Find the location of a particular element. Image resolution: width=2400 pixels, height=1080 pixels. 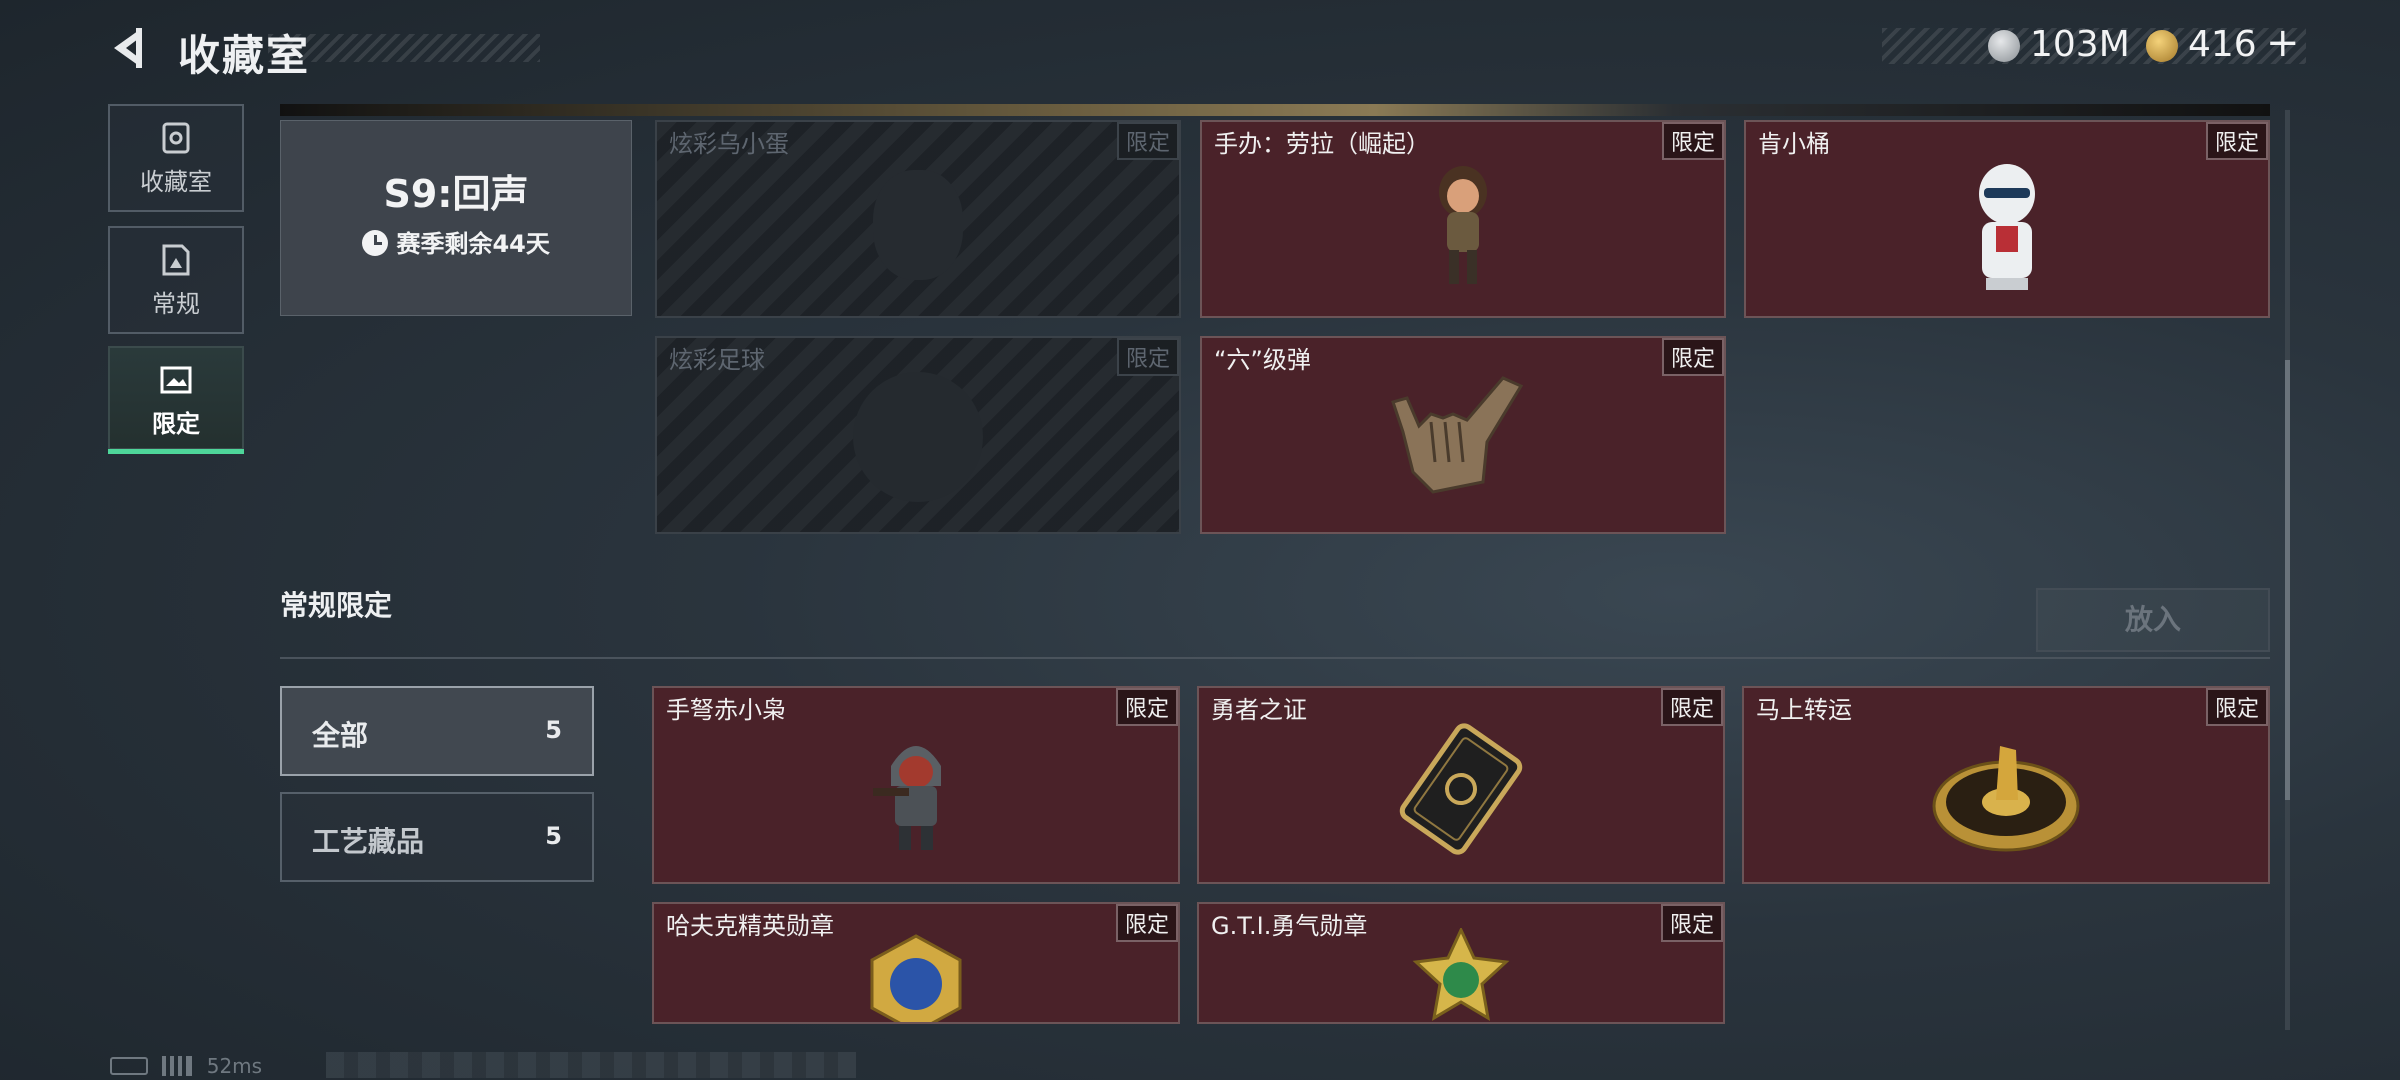

page-title: 收藏室 is located at coordinates (244, 55).